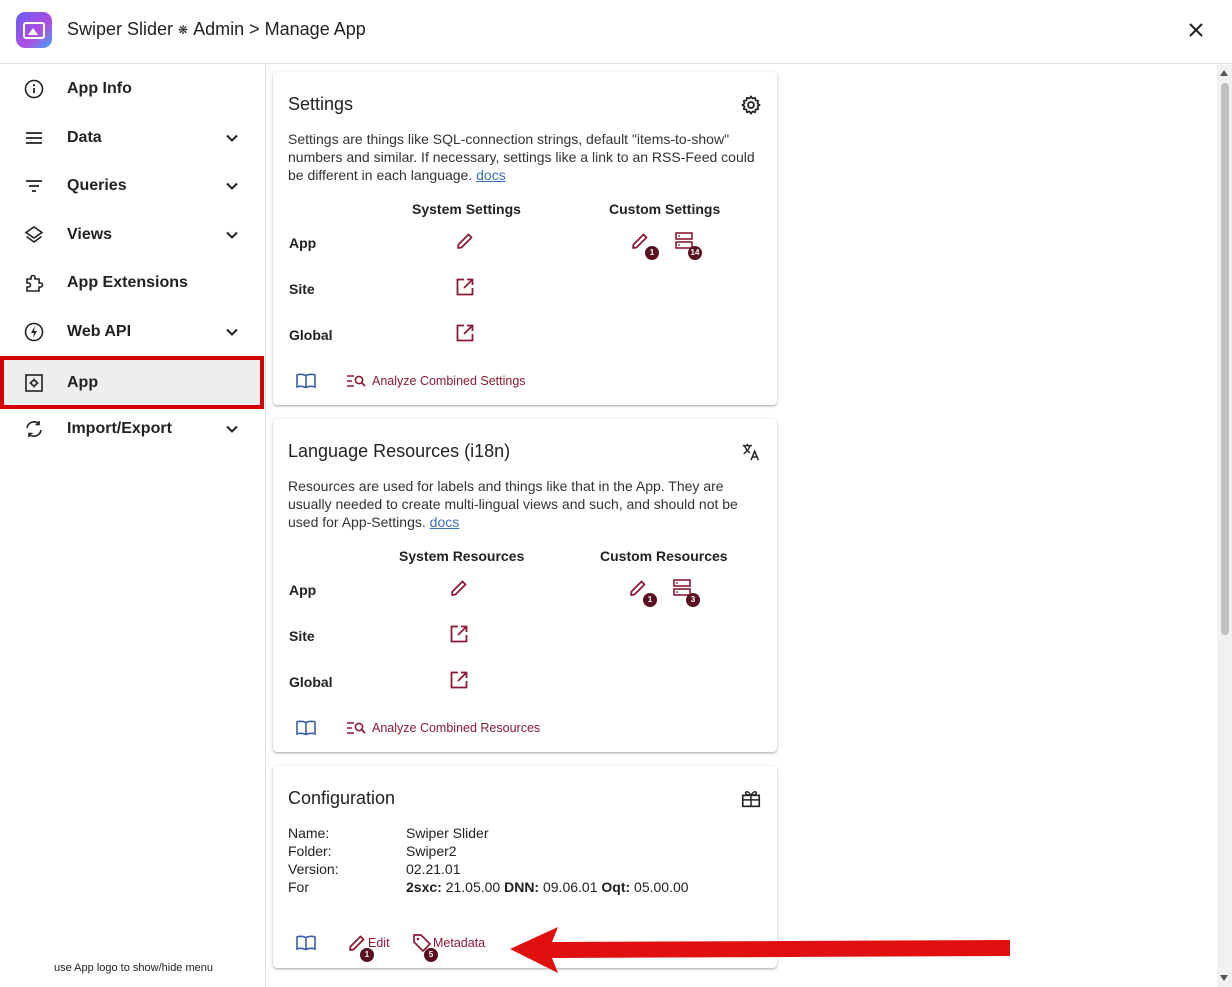 The image size is (1232, 987). What do you see at coordinates (342, 798) in the screenshot?
I see `card-title: Configuration` at bounding box center [342, 798].